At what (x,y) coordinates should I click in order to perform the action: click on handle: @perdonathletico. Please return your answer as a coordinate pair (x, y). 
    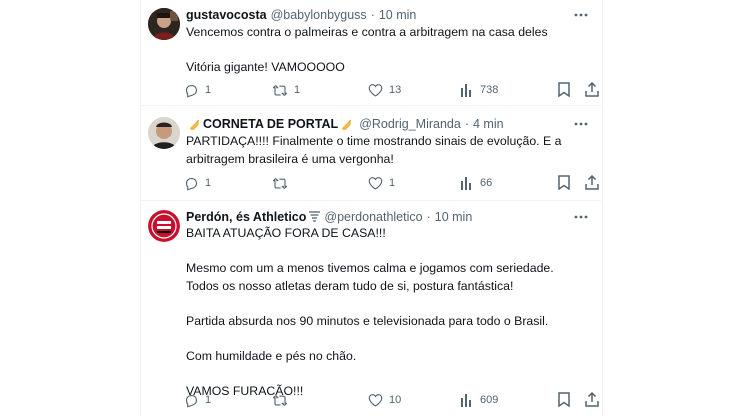
    Looking at the image, I should click on (373, 217).